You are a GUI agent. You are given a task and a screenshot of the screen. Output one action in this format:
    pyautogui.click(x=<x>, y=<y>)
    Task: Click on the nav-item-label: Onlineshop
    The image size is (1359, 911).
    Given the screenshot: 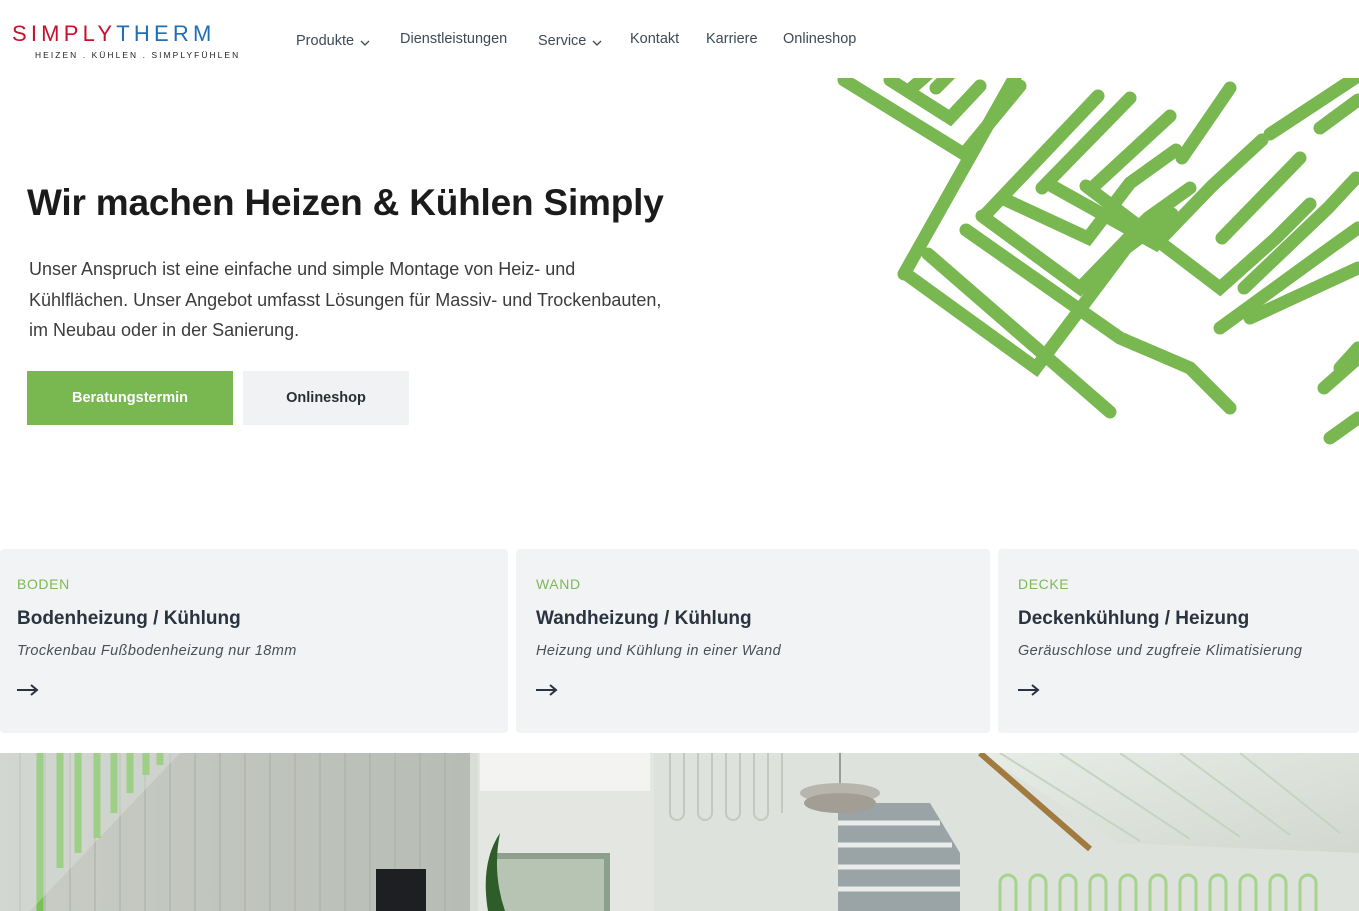 What is the action you would take?
    pyautogui.click(x=820, y=39)
    